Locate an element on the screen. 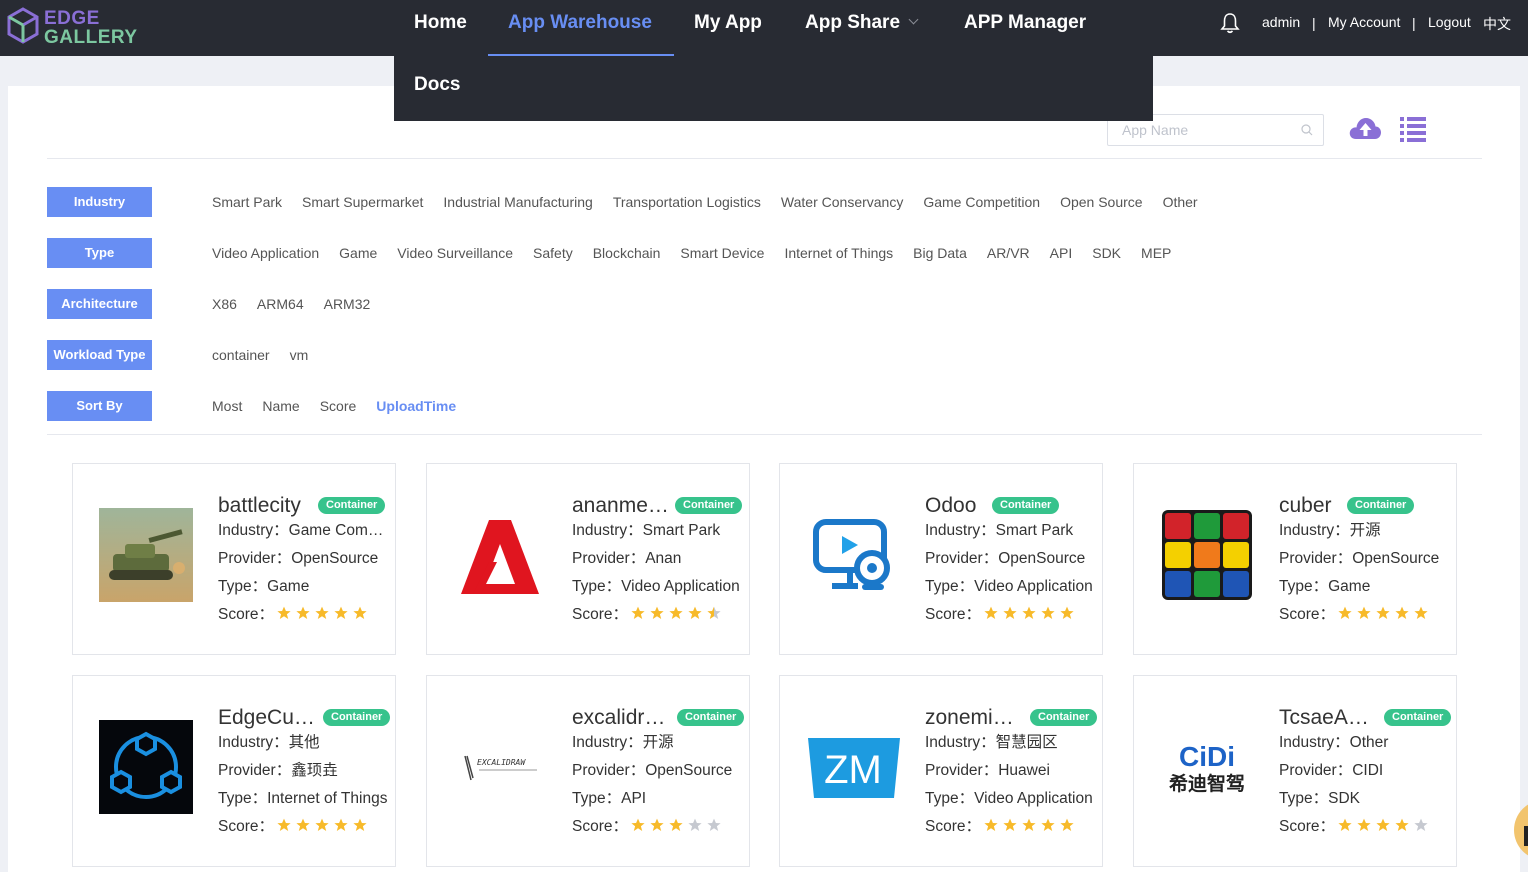  filter-option: Name is located at coordinates (280, 406).